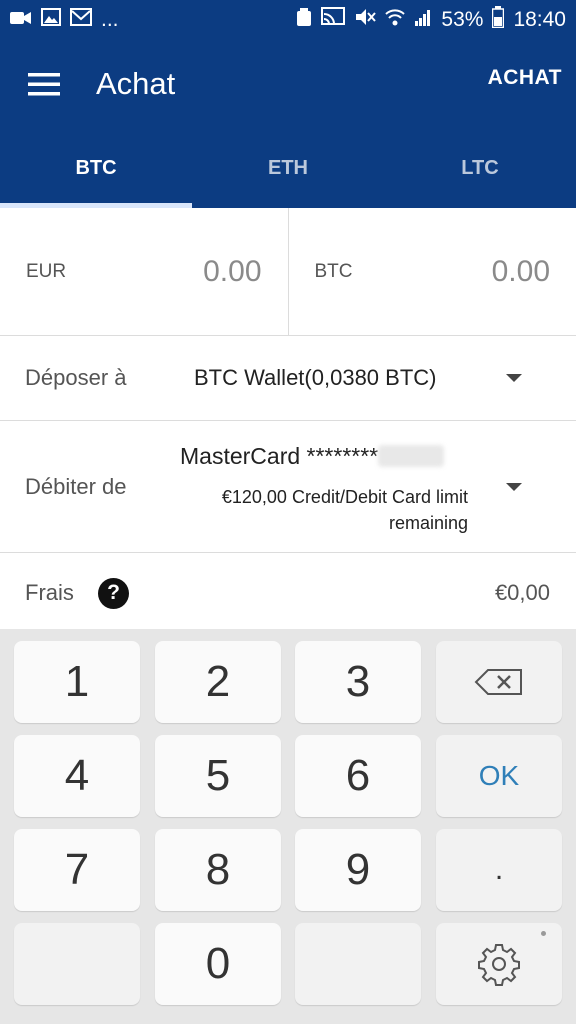 The image size is (576, 1024). I want to click on backspace-icon, so click(498, 682).